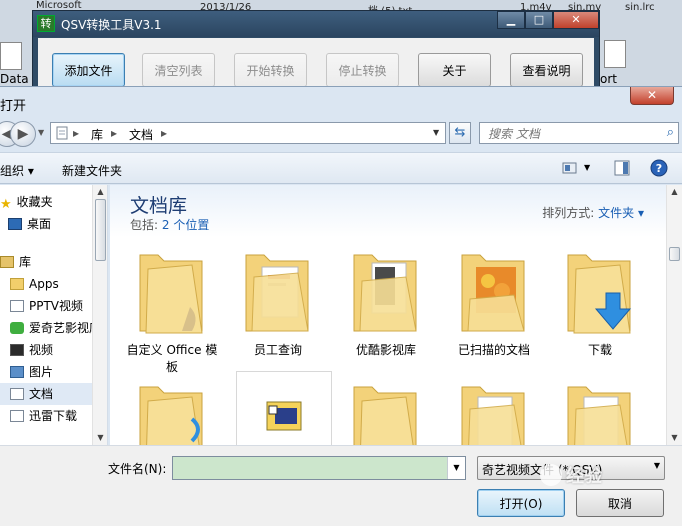 The height and width of the screenshot is (526, 682). Describe the element at coordinates (277, 350) in the screenshot. I see `folder-label: 员工查询` at that location.